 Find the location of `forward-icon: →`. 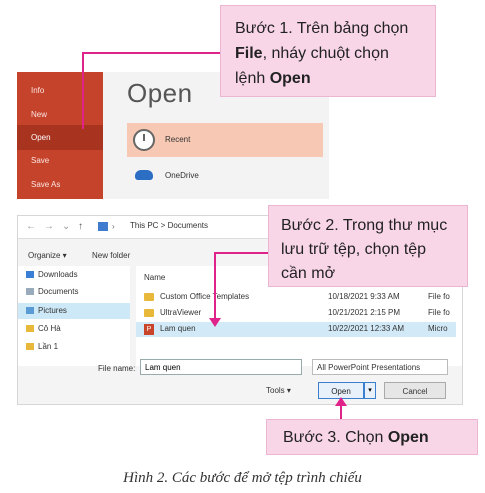

forward-icon: → is located at coordinates (49, 226).